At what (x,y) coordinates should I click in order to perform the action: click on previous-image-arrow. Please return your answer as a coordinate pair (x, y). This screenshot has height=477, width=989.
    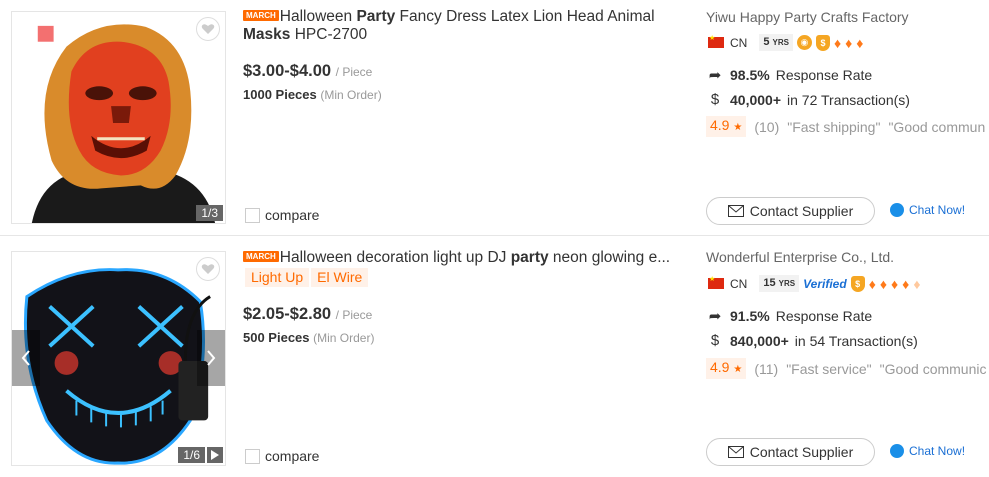
    Looking at the image, I should click on (26, 358).